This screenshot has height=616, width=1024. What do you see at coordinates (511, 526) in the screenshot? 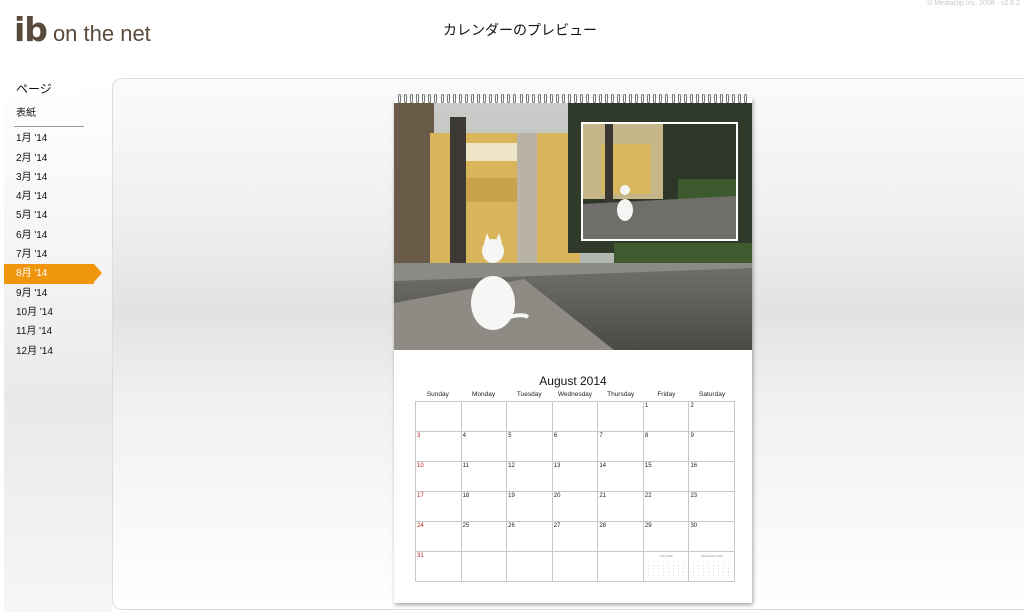
I see `day-number: 26` at bounding box center [511, 526].